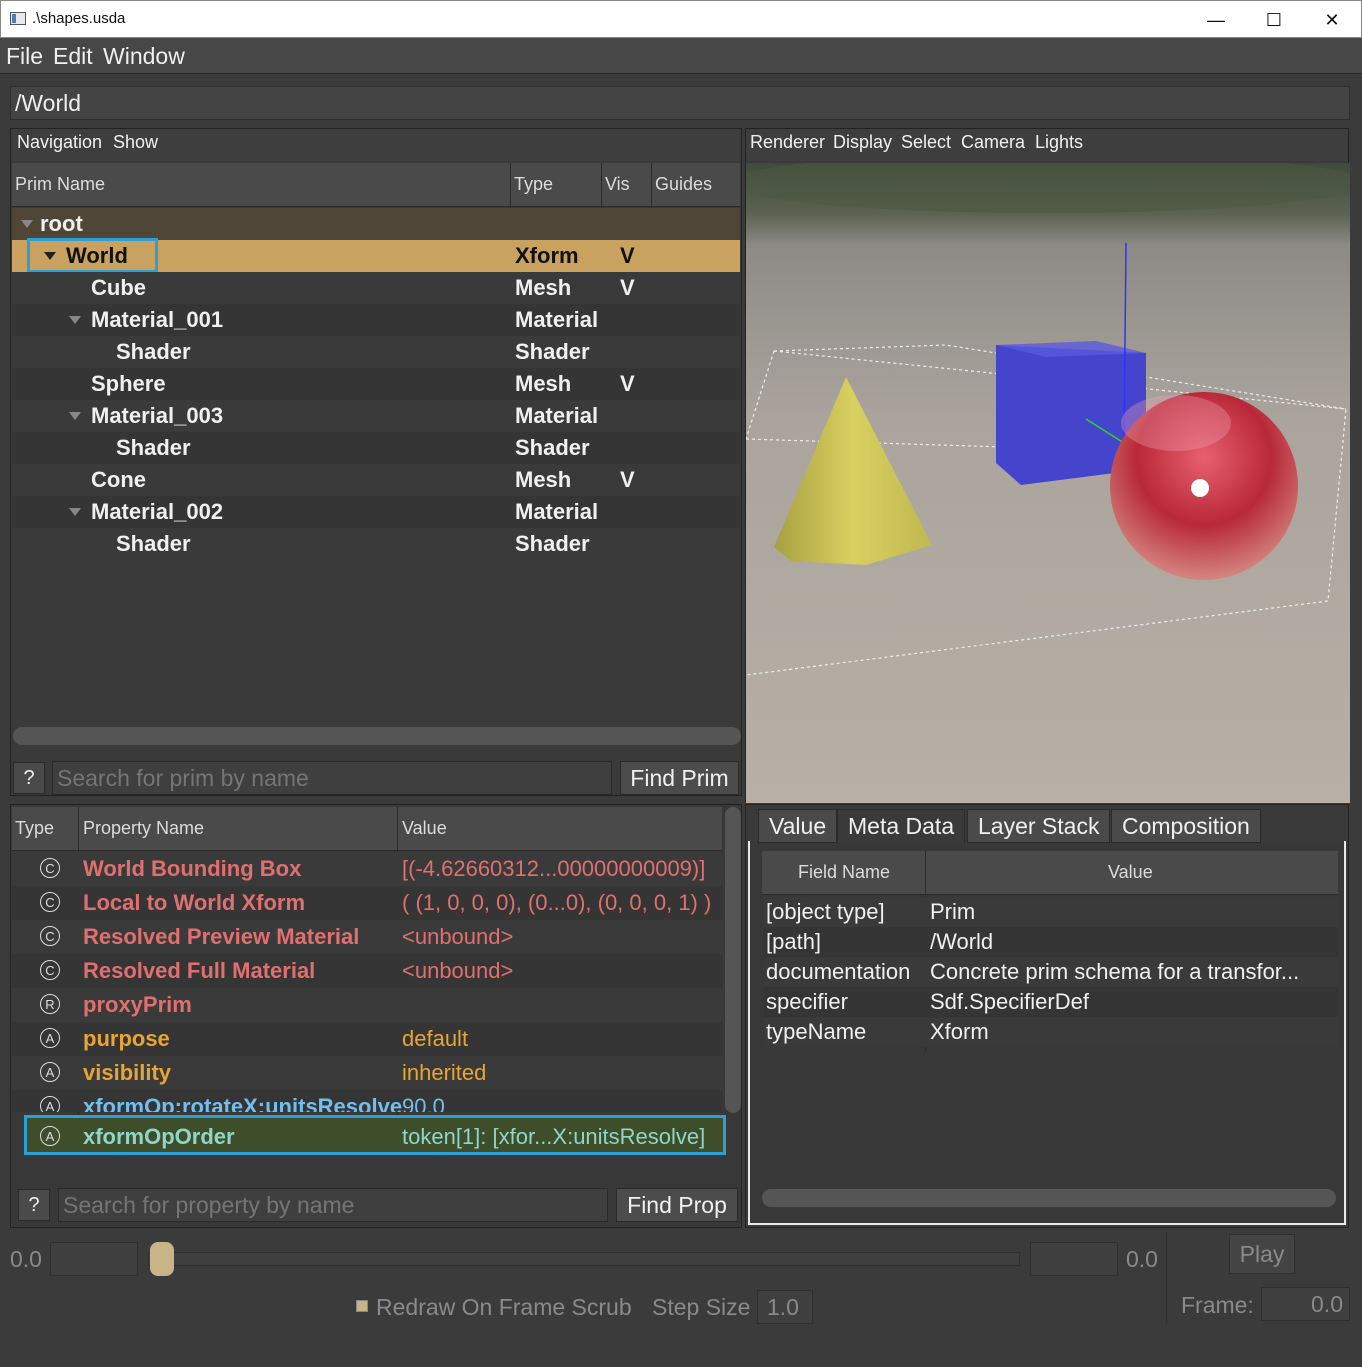  I want to click on property-value: <unbound>, so click(458, 936).